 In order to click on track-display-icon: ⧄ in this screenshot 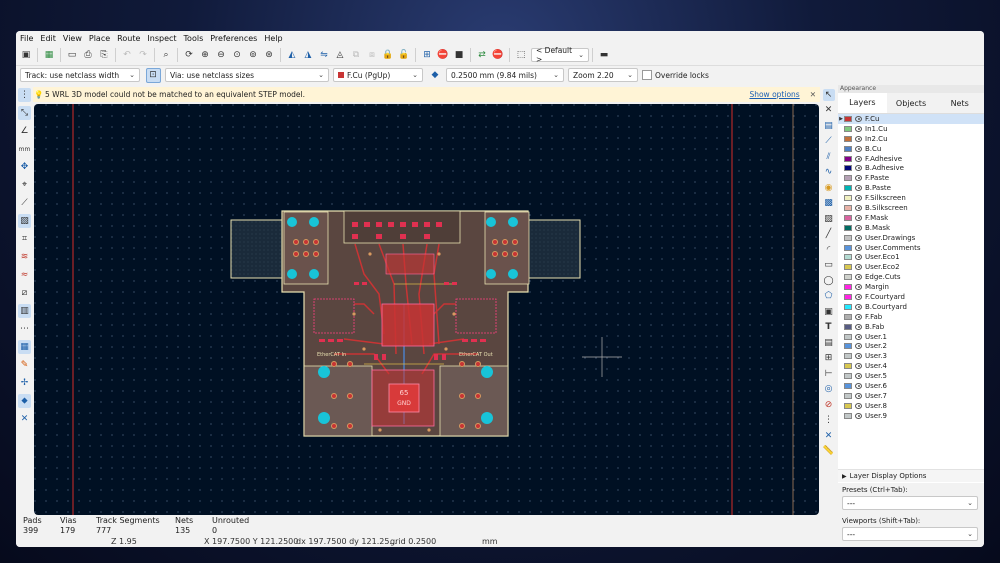, I will do `click(24, 293)`.